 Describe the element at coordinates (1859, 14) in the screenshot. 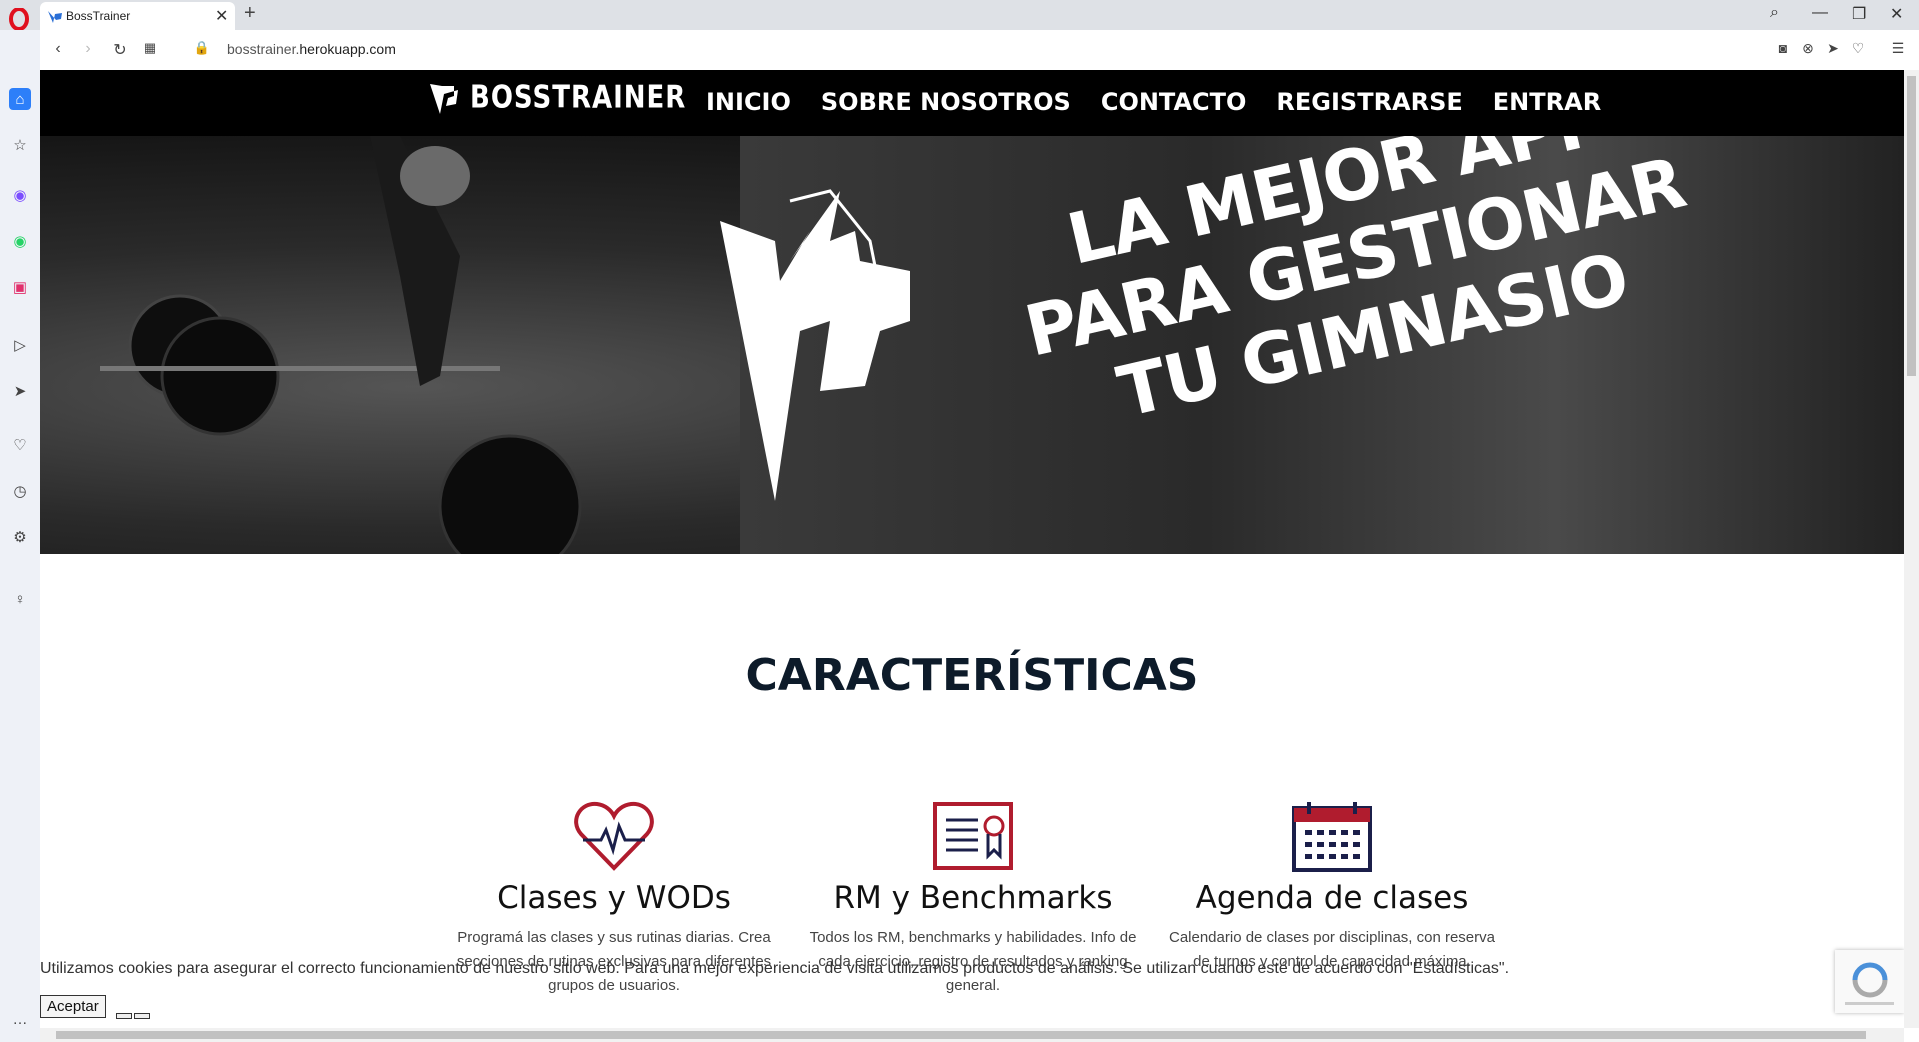

I see `restore-icon: ❐` at that location.